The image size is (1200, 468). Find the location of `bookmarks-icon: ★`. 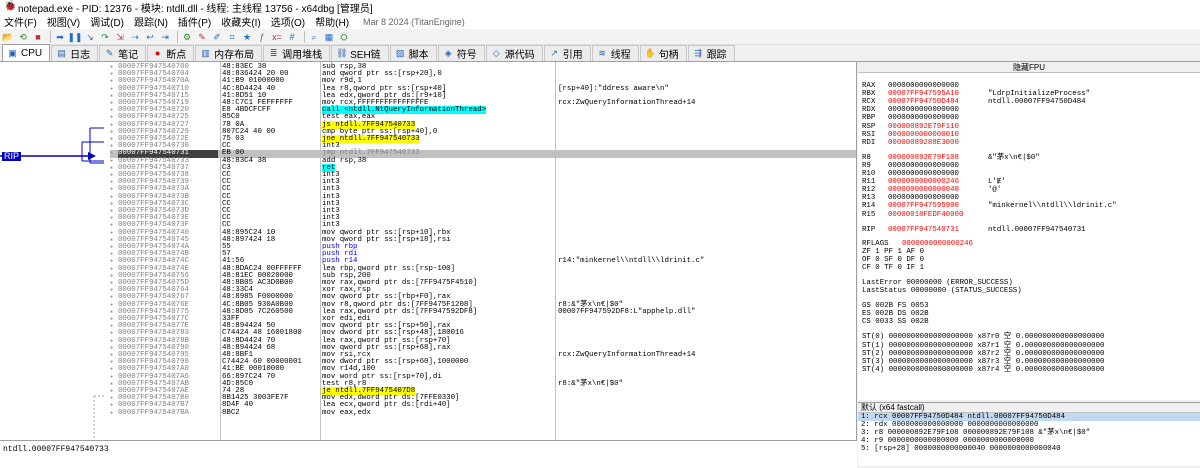

bookmarks-icon: ★ is located at coordinates (247, 37).